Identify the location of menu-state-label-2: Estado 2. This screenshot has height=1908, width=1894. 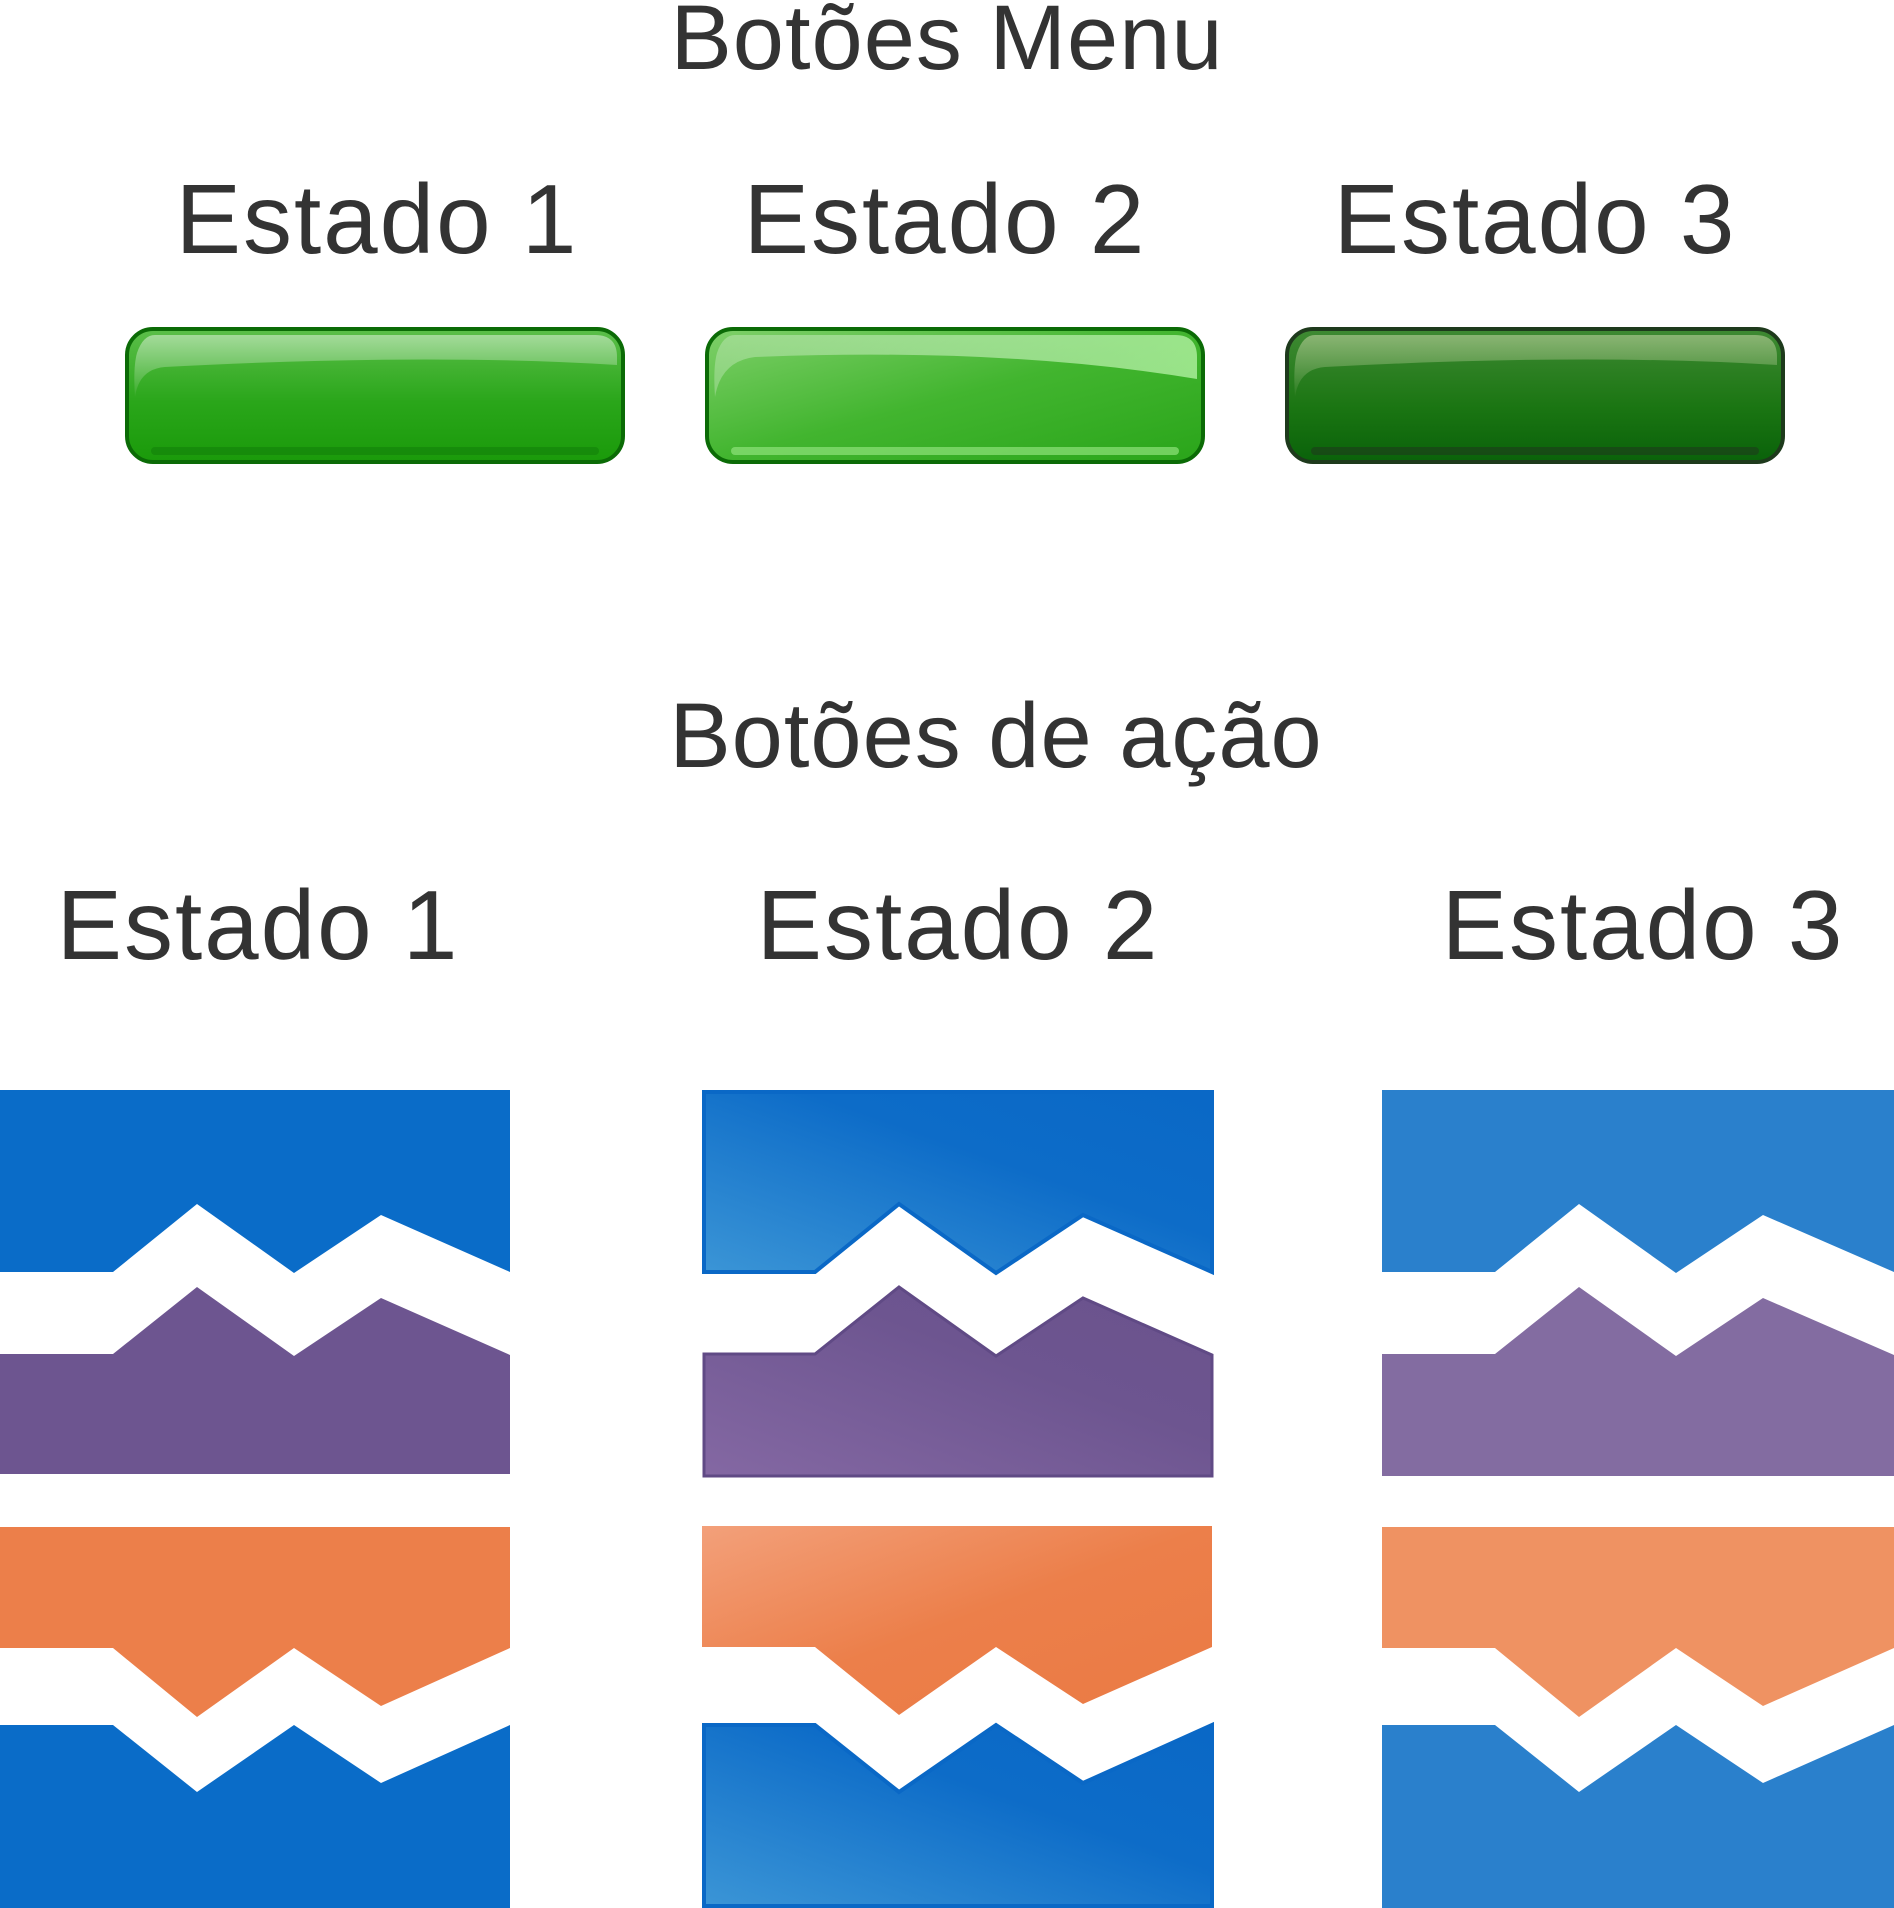
(945, 219).